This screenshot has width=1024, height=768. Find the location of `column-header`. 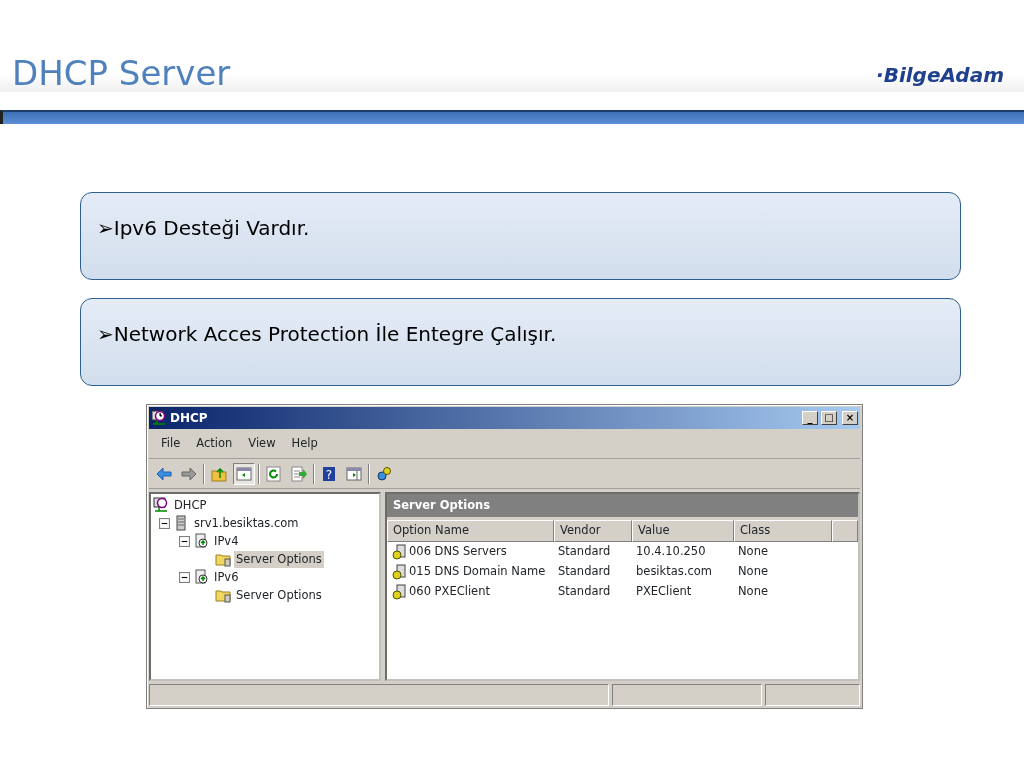

column-header is located at coordinates (845, 531).